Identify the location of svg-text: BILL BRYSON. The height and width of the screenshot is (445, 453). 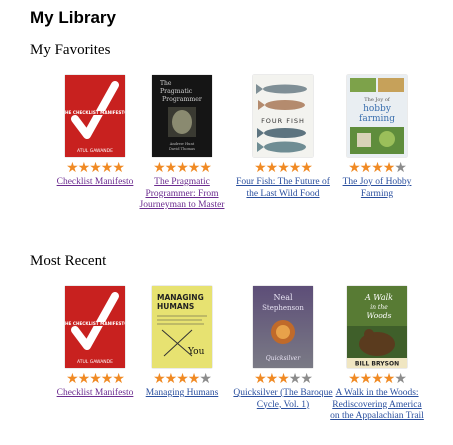
(377, 364).